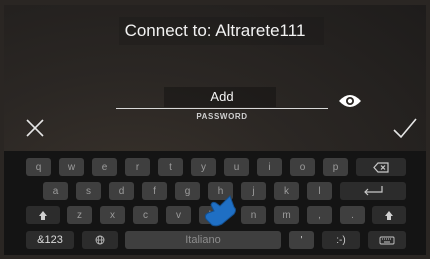 The width and height of the screenshot is (430, 259). What do you see at coordinates (222, 96) in the screenshot?
I see `password-input: Add` at bounding box center [222, 96].